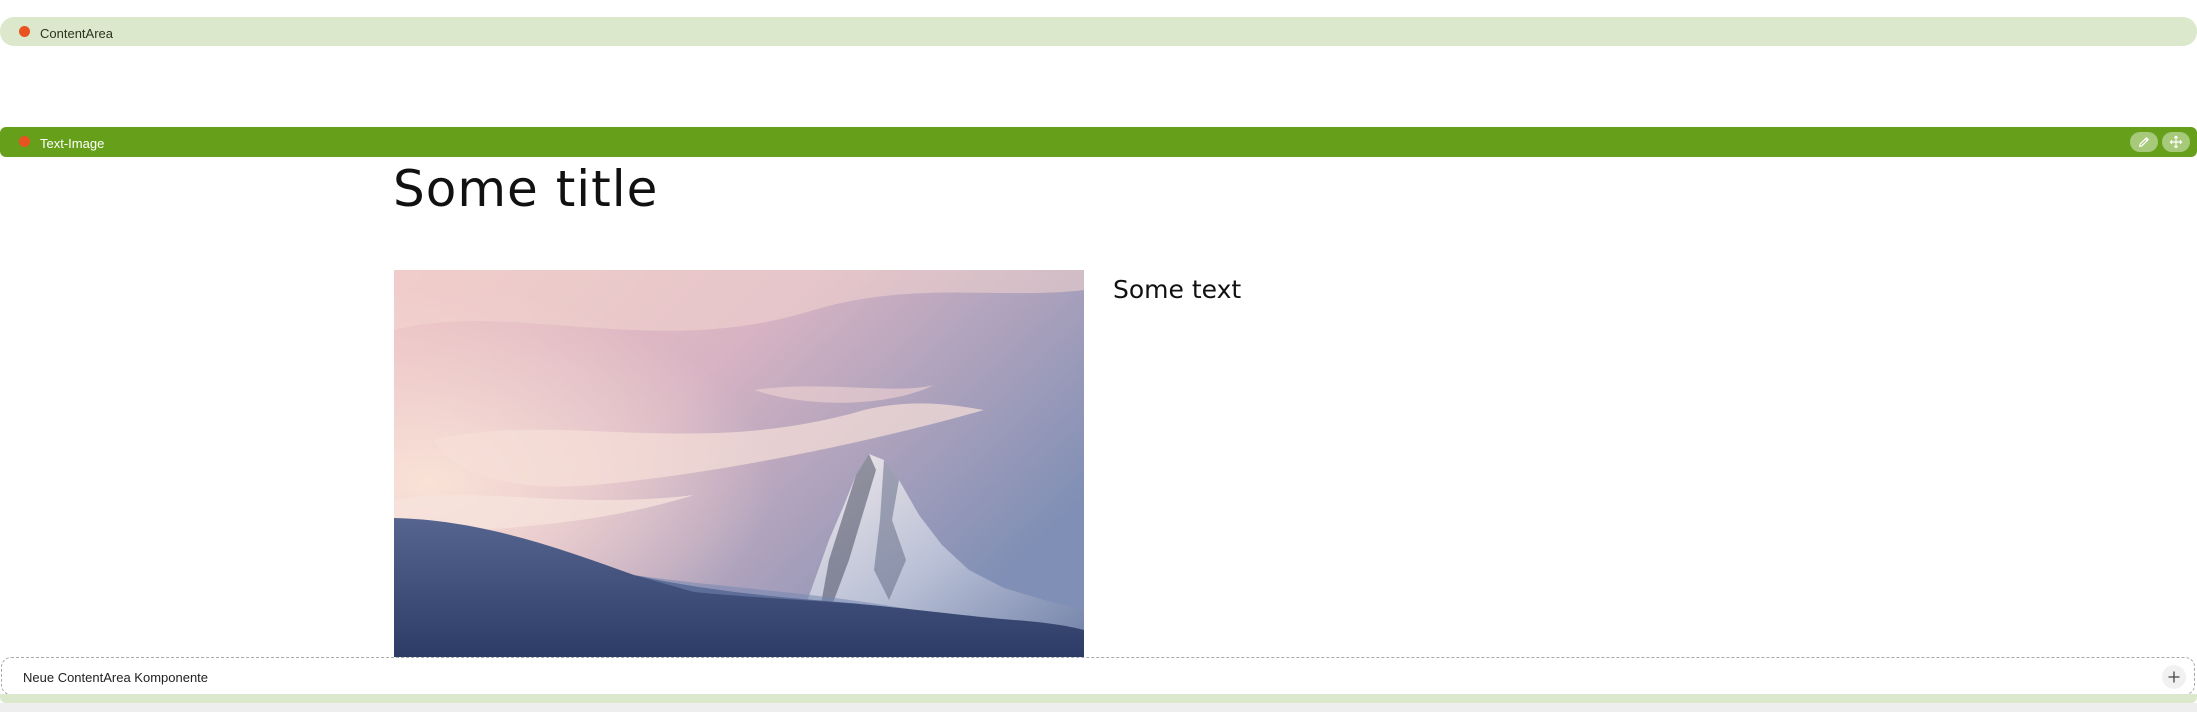 Image resolution: width=2197 pixels, height=712 pixels. I want to click on pencil-icon, so click(2144, 142).